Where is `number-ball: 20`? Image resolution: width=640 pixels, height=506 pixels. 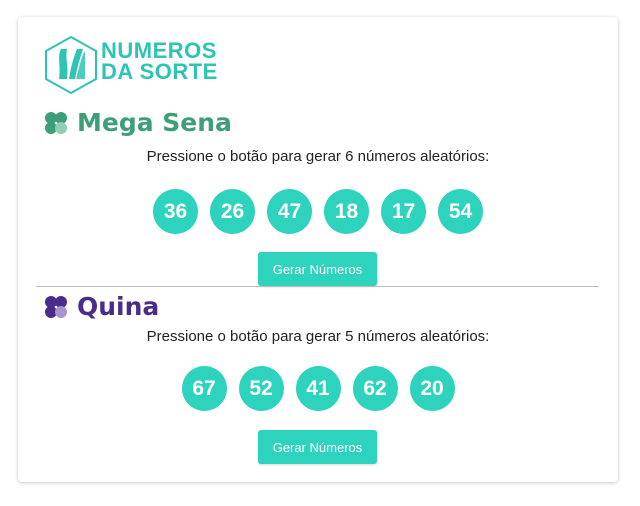
number-ball: 20 is located at coordinates (432, 388).